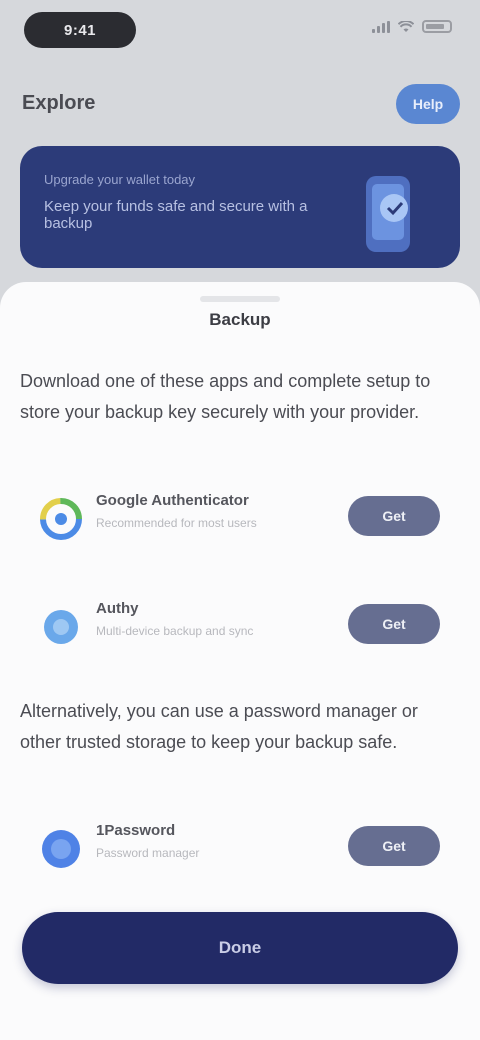 The image size is (480, 1040). I want to click on app-name: Authy, so click(117, 608).